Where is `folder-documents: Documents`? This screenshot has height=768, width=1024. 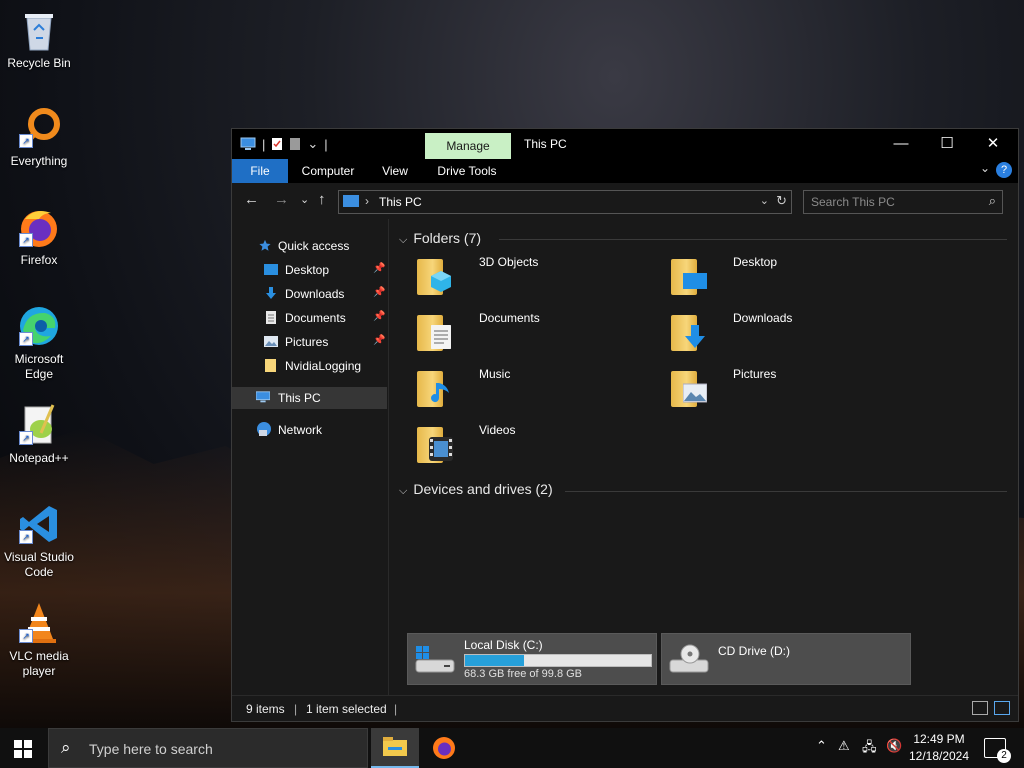 folder-documents: Documents is located at coordinates (525, 329).